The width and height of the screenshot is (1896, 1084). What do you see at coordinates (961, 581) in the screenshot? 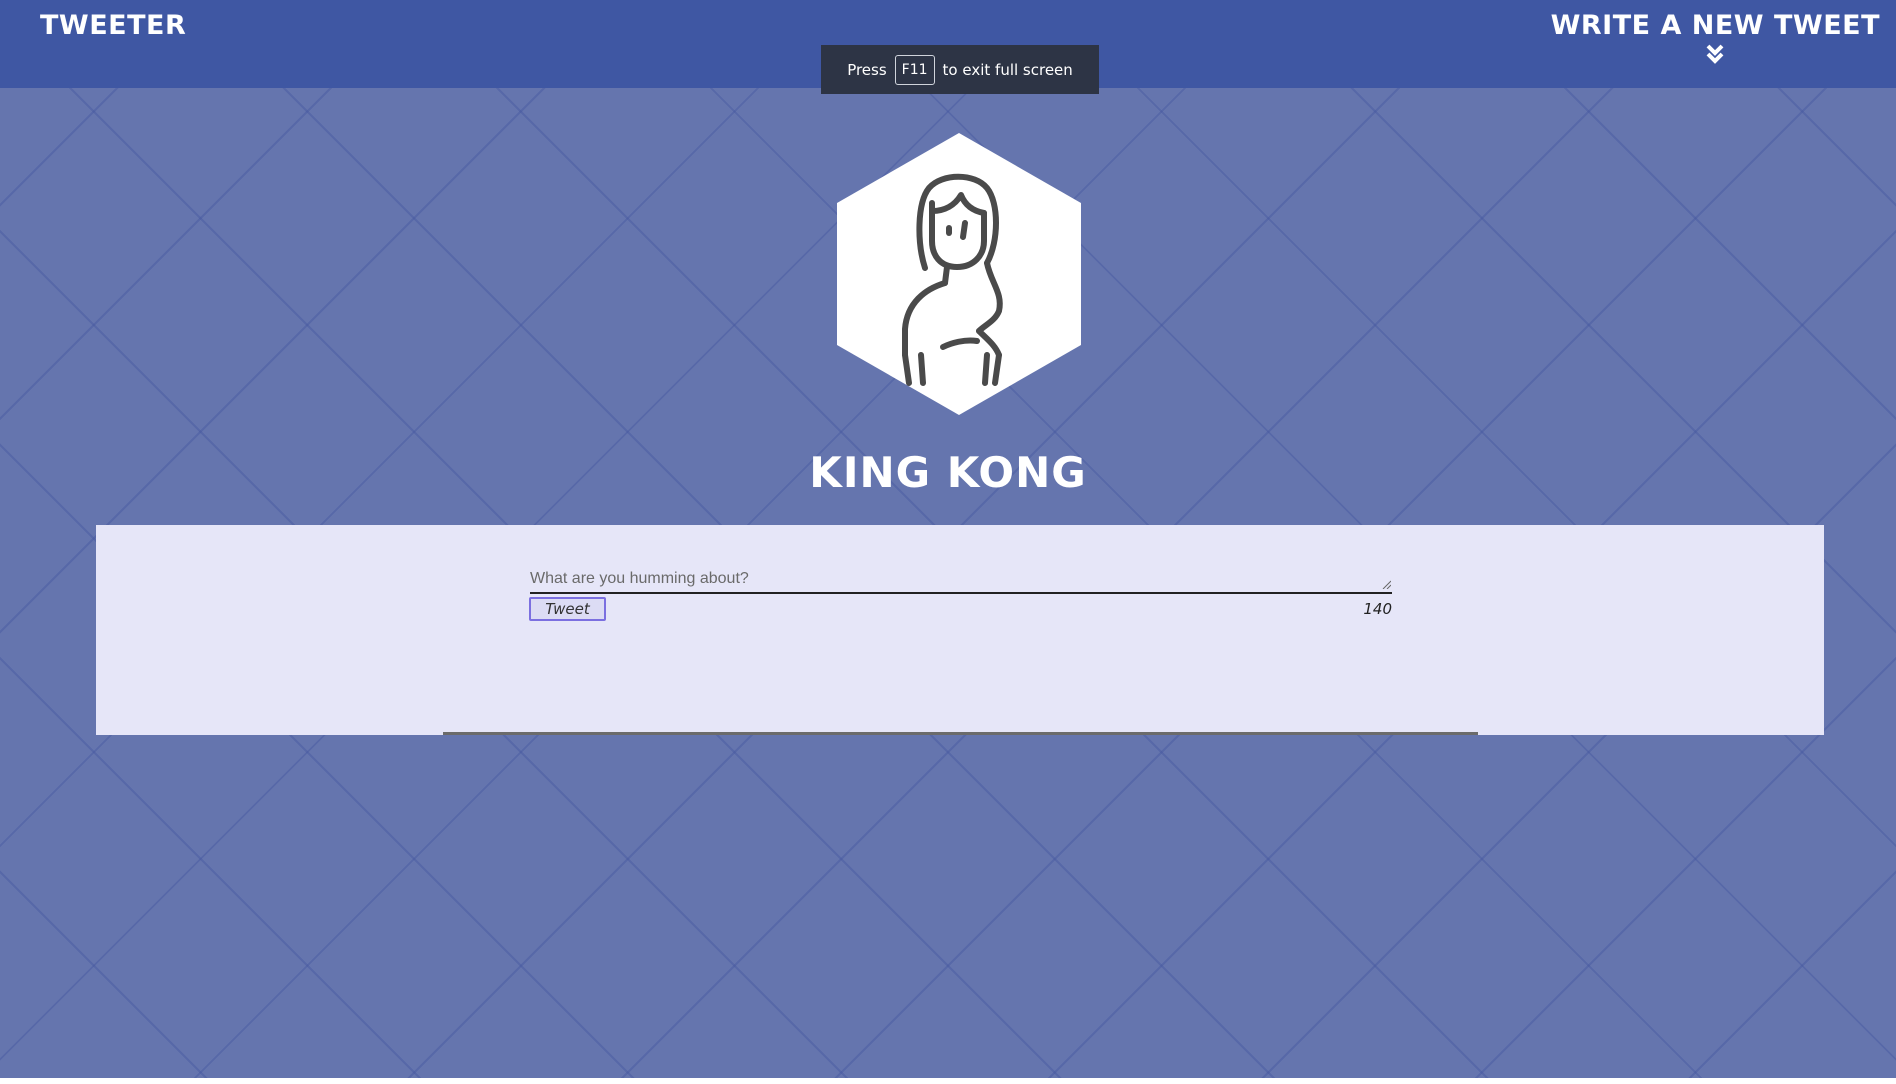
I see `tweet-textarea` at bounding box center [961, 581].